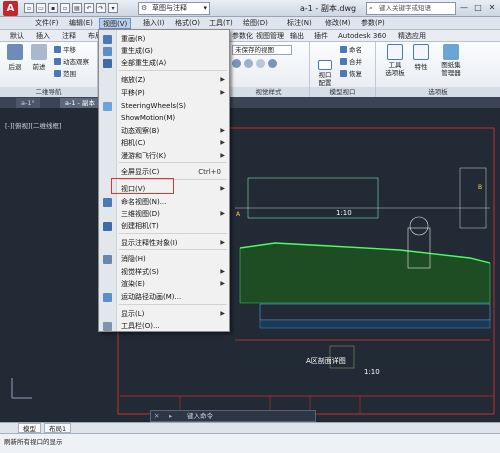 Image resolution: width=500 pixels, height=453 pixels. What do you see at coordinates (156, 416) in the screenshot?
I see `close-command-icon: ✕` at bounding box center [156, 416].